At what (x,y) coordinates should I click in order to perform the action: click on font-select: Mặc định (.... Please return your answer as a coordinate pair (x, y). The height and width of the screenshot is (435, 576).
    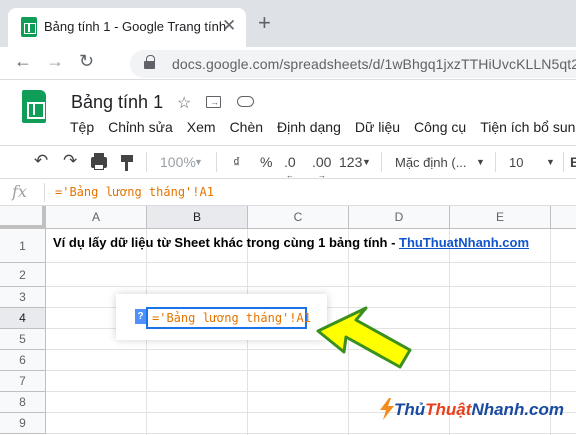
    Looking at the image, I should click on (431, 162).